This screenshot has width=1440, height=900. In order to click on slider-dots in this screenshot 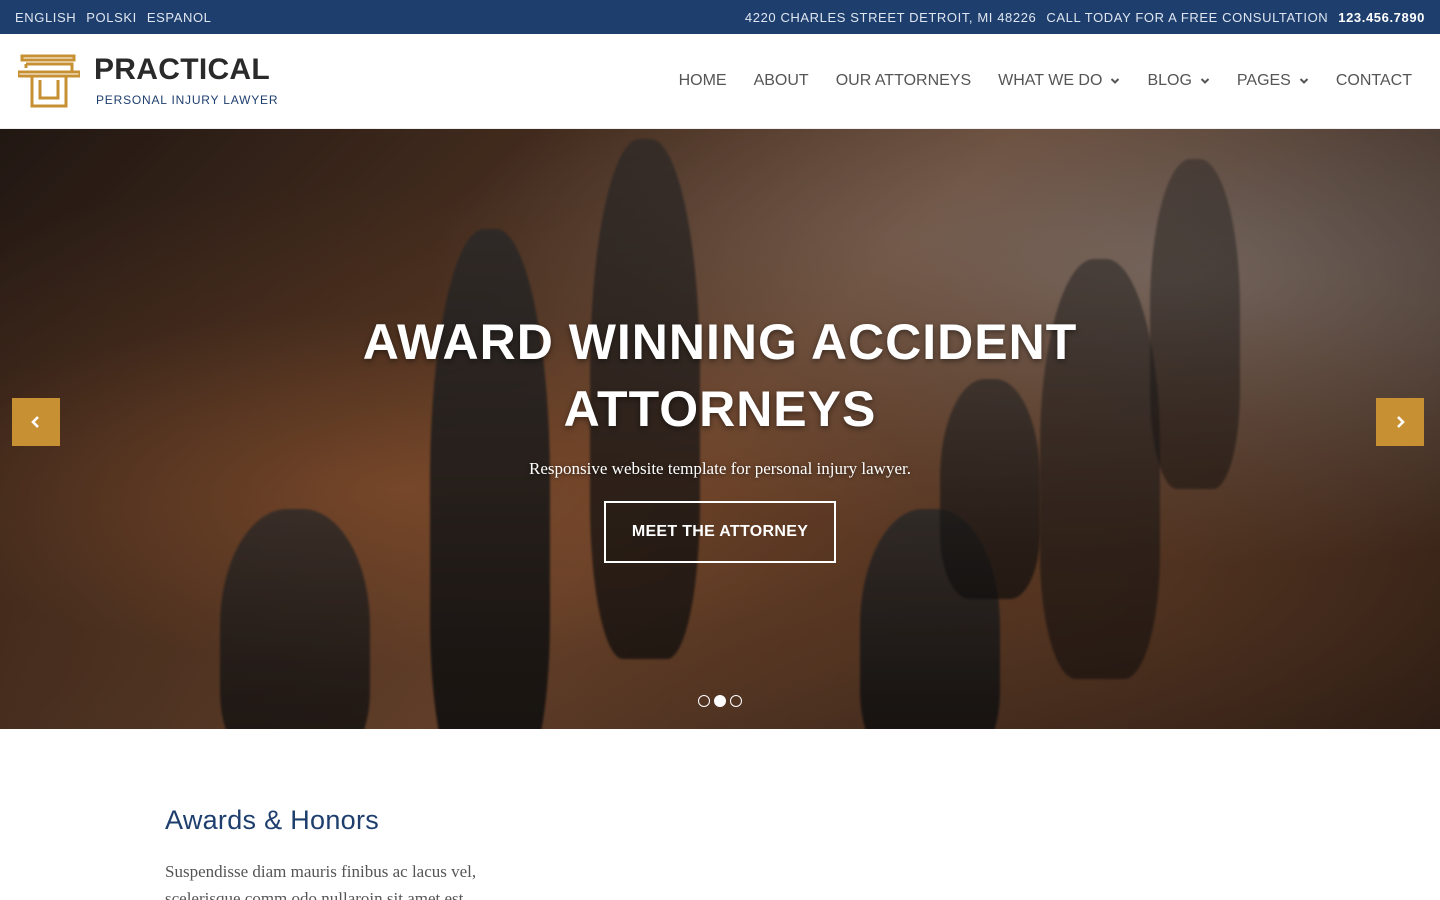, I will do `click(720, 701)`.